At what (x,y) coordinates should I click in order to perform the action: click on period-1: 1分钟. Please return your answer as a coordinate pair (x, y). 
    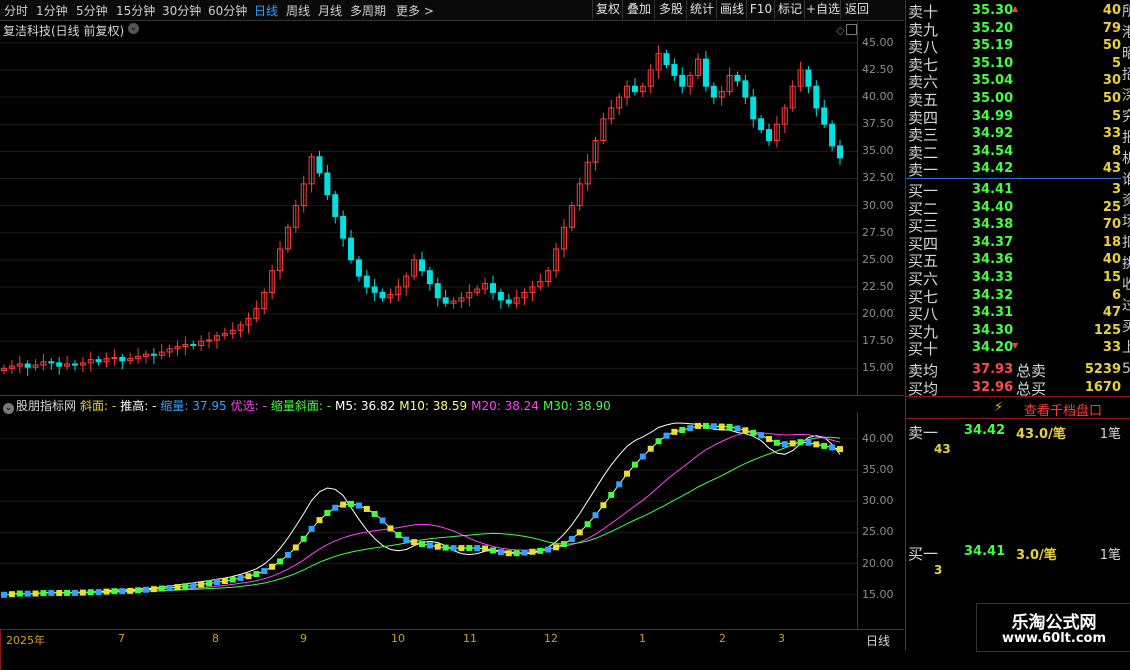
    Looking at the image, I should click on (52, 10).